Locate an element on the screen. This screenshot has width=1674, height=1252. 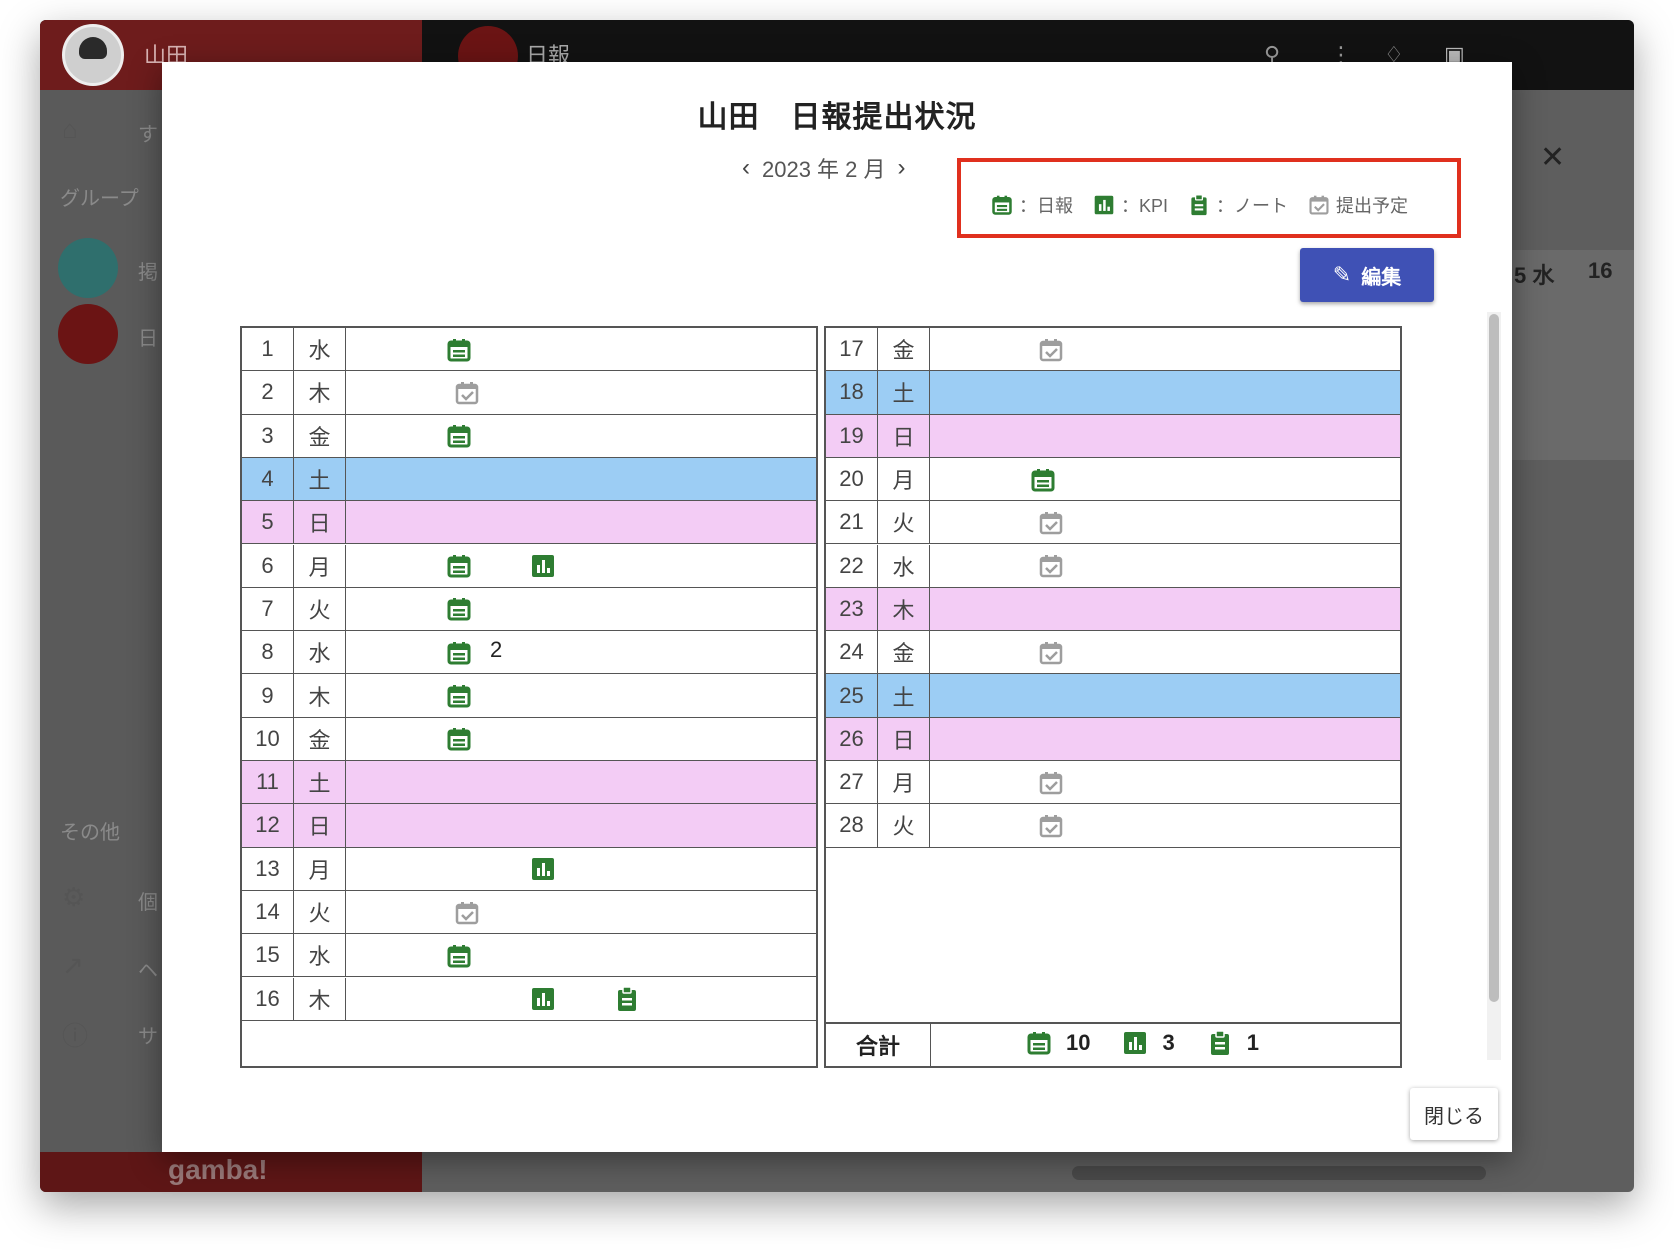
help-icon: ⓘ is located at coordinates (75, 1034).